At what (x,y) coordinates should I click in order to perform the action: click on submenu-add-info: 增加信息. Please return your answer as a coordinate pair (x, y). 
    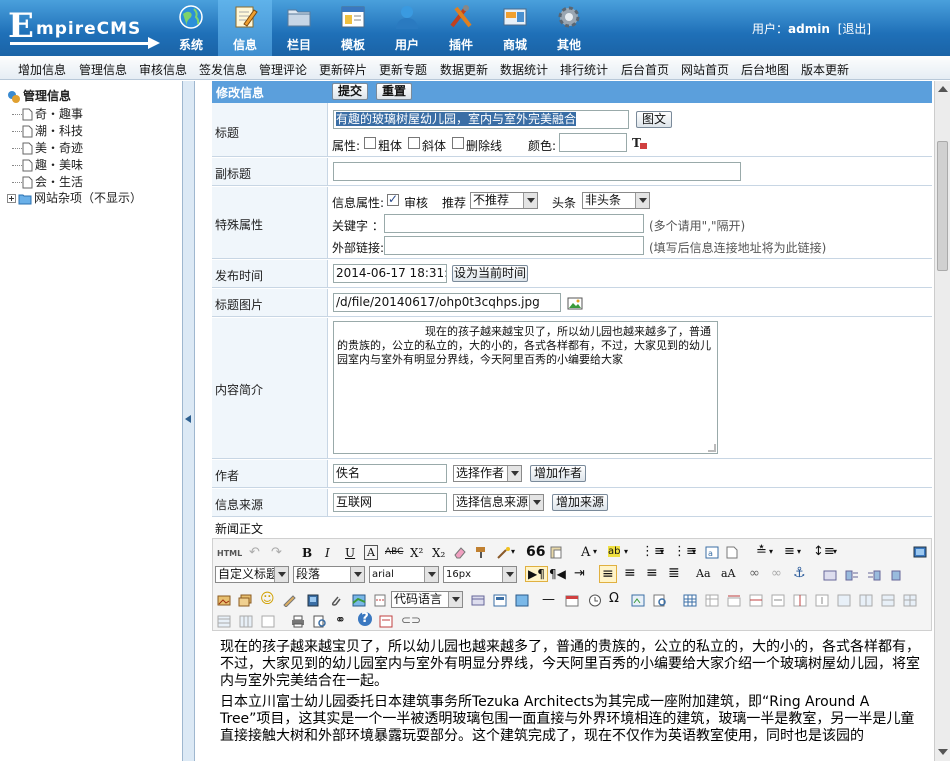
    Looking at the image, I should click on (42, 69).